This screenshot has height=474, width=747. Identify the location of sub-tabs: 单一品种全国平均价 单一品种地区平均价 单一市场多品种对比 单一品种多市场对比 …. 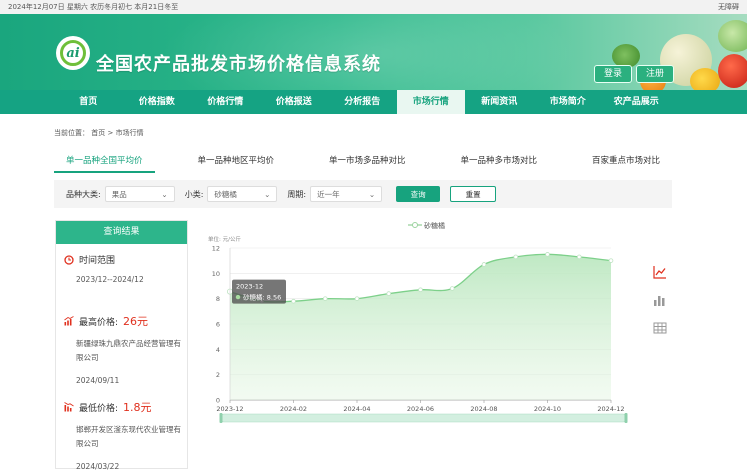
(363, 161).